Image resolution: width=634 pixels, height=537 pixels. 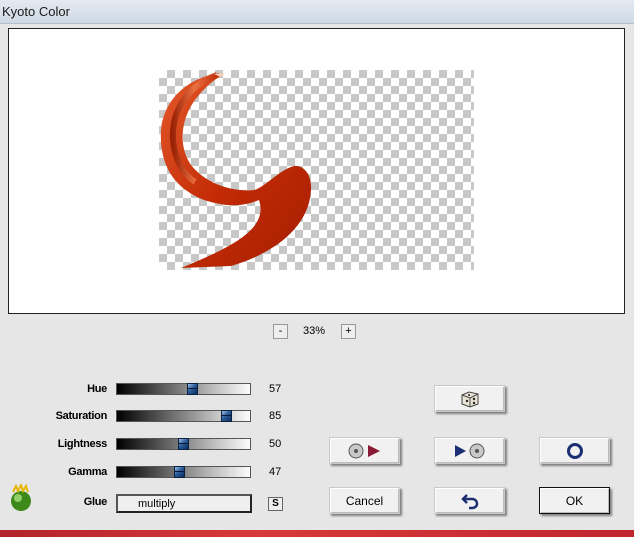 What do you see at coordinates (275, 416) in the screenshot?
I see `saturation-value: 85` at bounding box center [275, 416].